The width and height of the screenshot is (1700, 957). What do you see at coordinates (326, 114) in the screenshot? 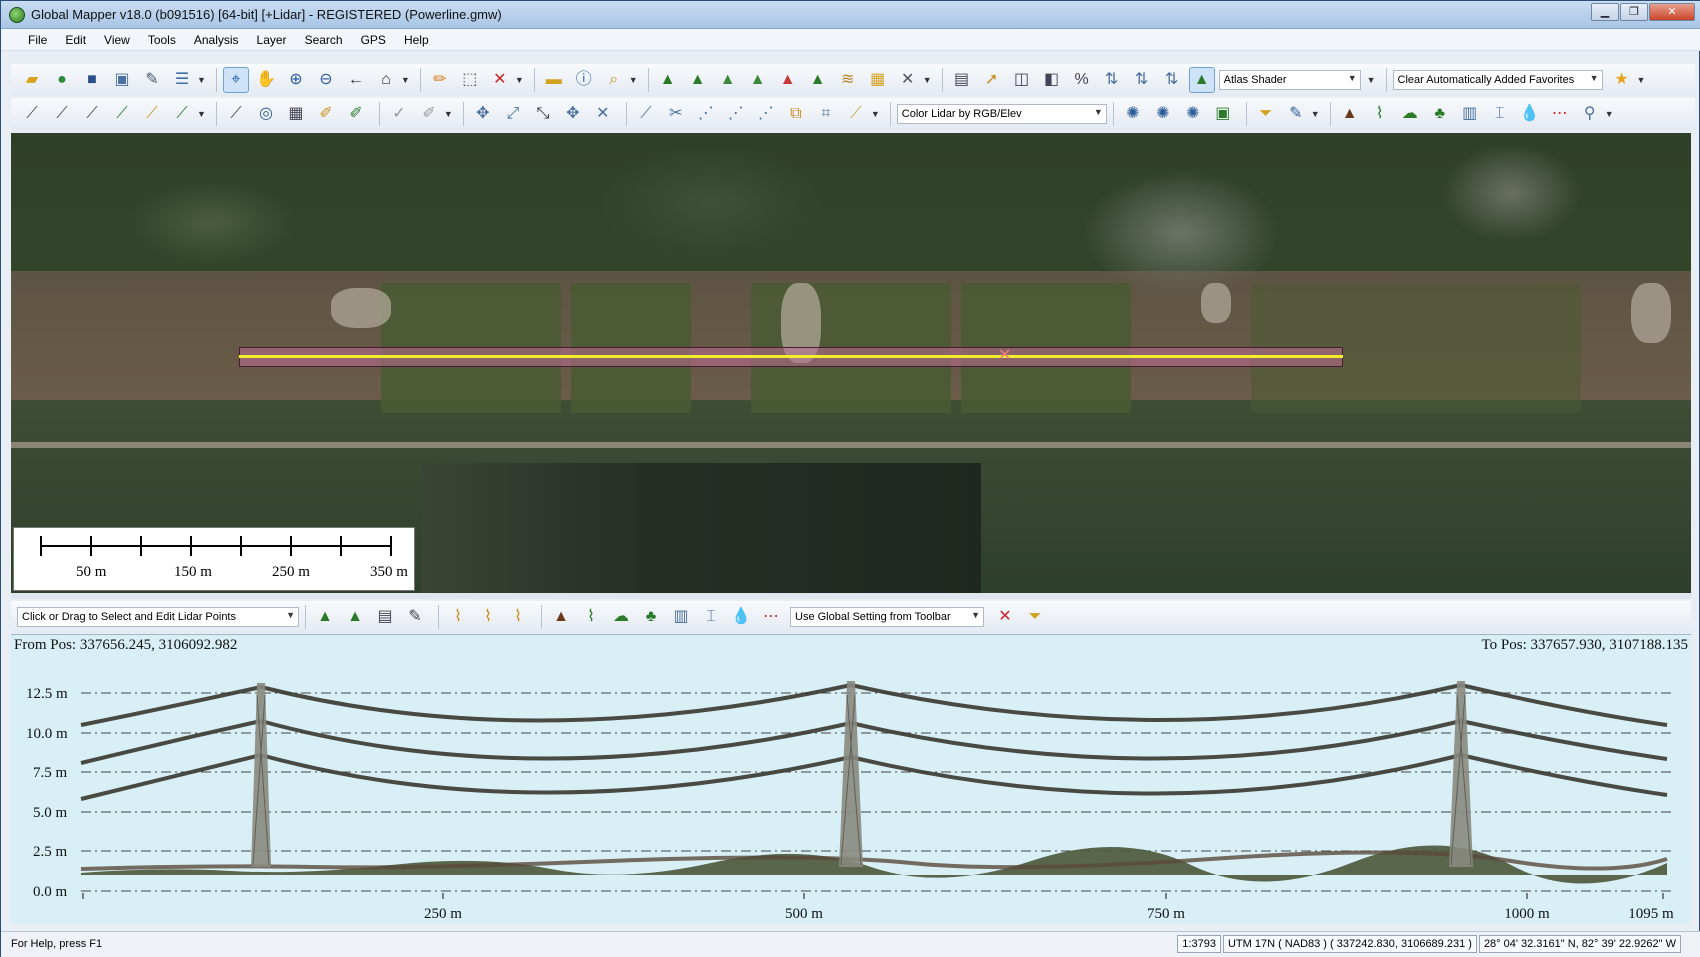
I see `edit-1-icon: ✐` at bounding box center [326, 114].